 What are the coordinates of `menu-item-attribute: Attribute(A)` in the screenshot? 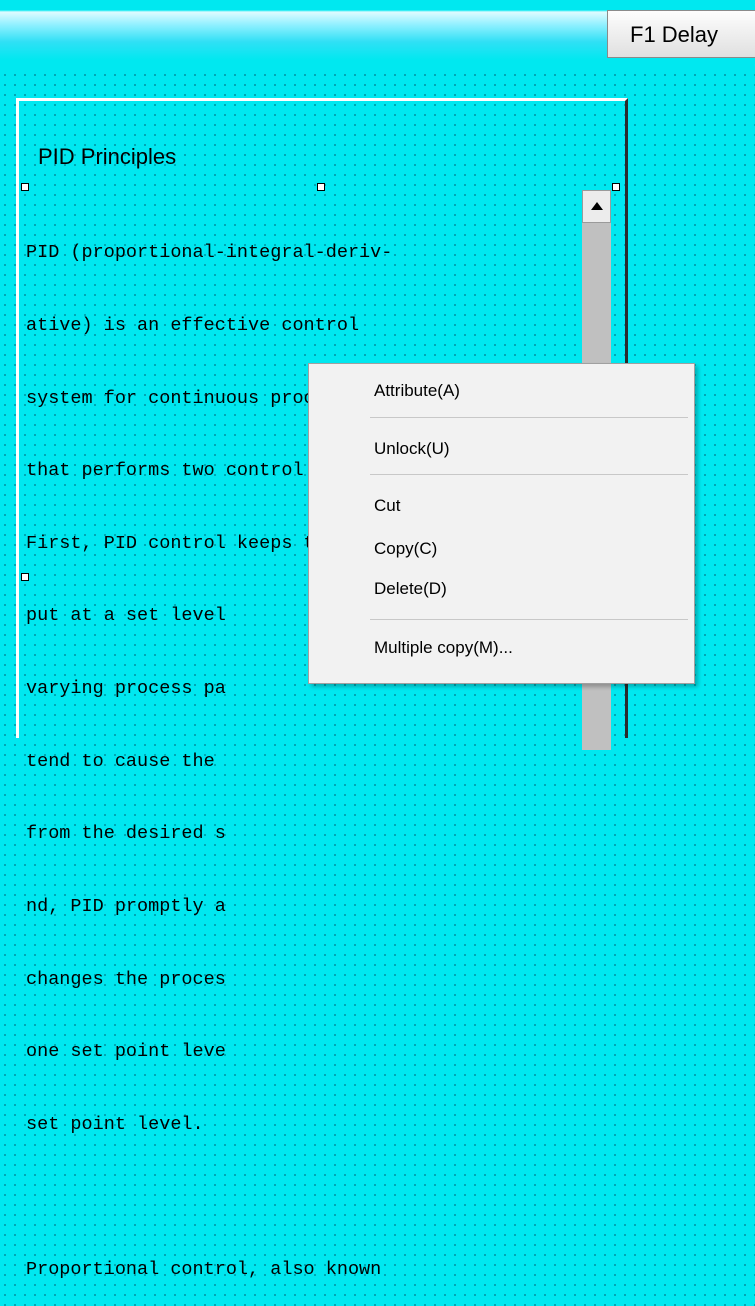 It's located at (417, 391).